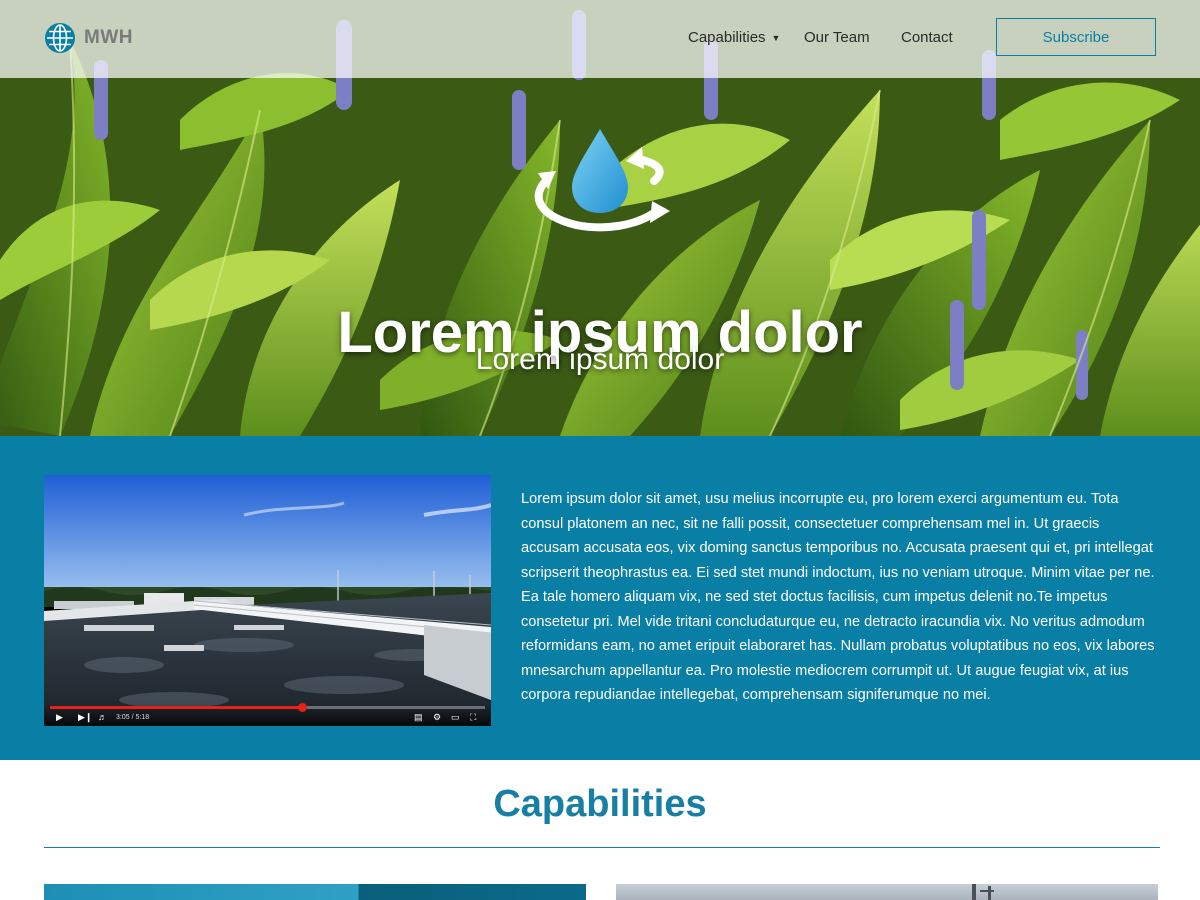 Image resolution: width=1200 pixels, height=900 pixels. What do you see at coordinates (133, 717) in the screenshot?
I see `video-time: 3:05 / 5:18` at bounding box center [133, 717].